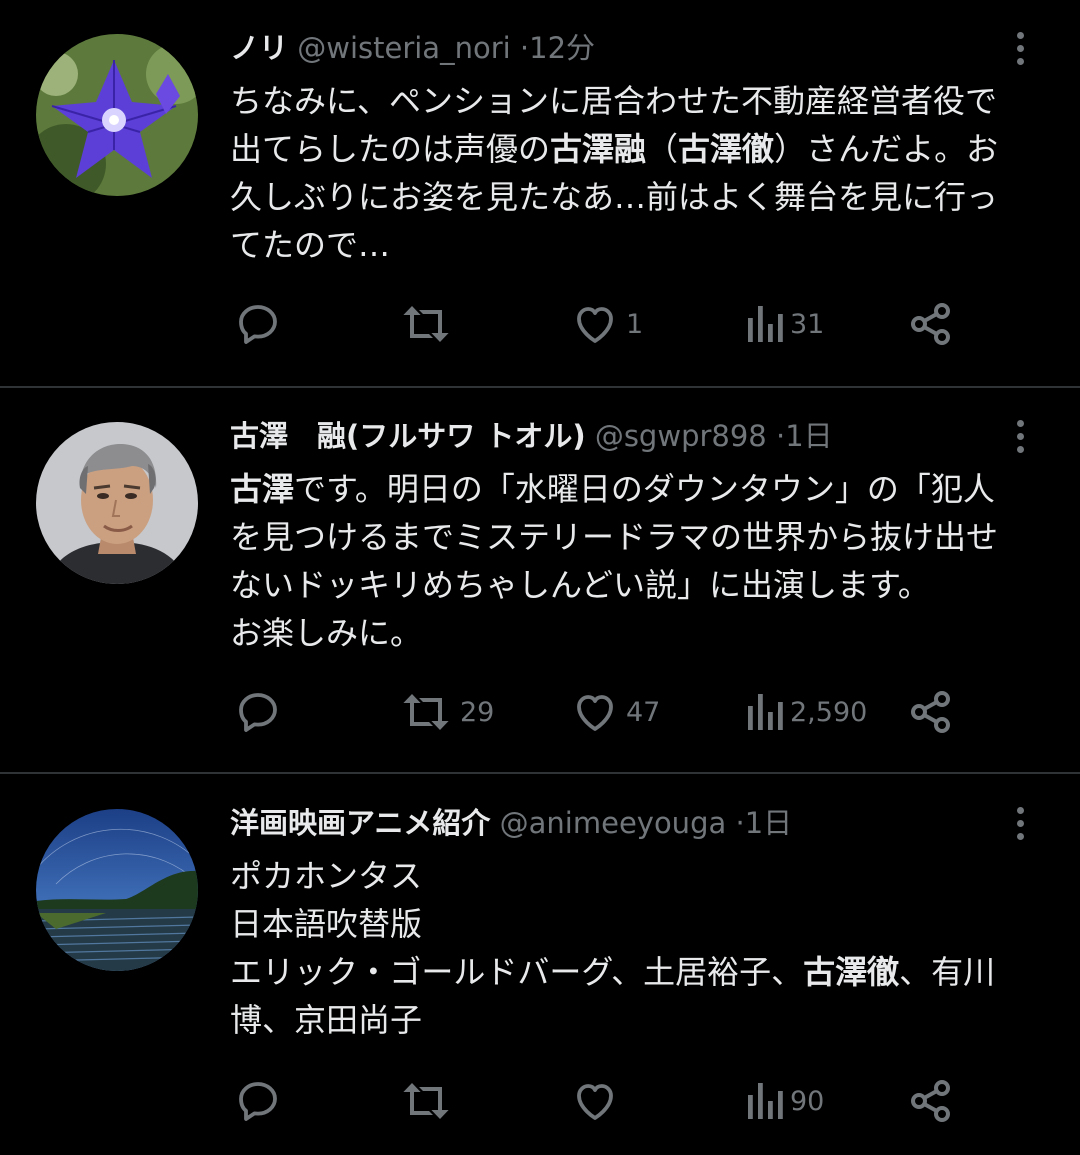 This screenshot has width=1080, height=1155. Describe the element at coordinates (614, 101) in the screenshot. I see `text-run: ちなみに、ペンションに居合わせた不動産経営者役で` at that location.